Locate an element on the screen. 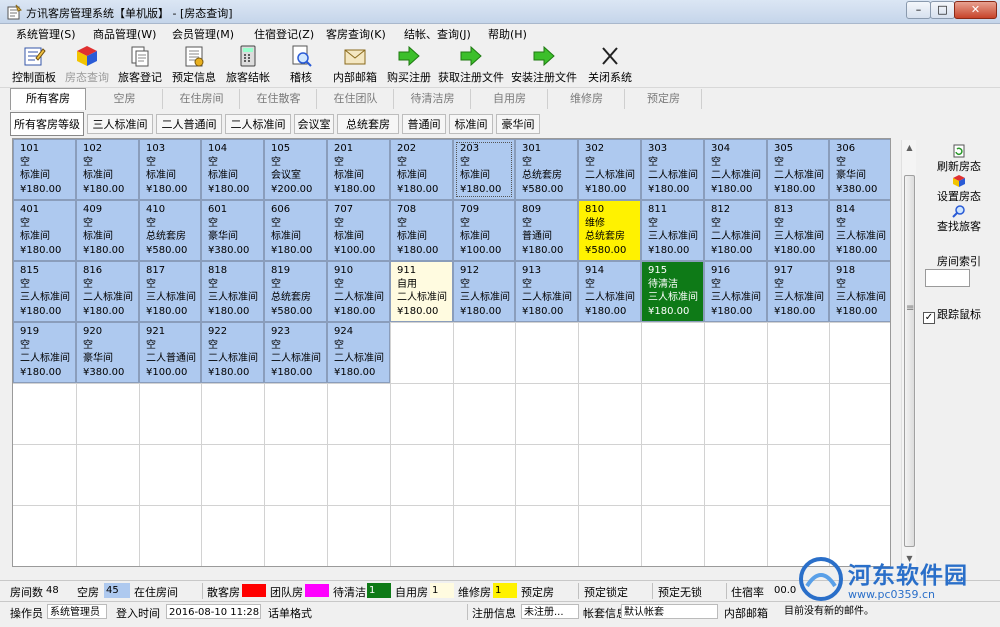 The image size is (1000, 627). room-price: ¥100.00 is located at coordinates (167, 372).